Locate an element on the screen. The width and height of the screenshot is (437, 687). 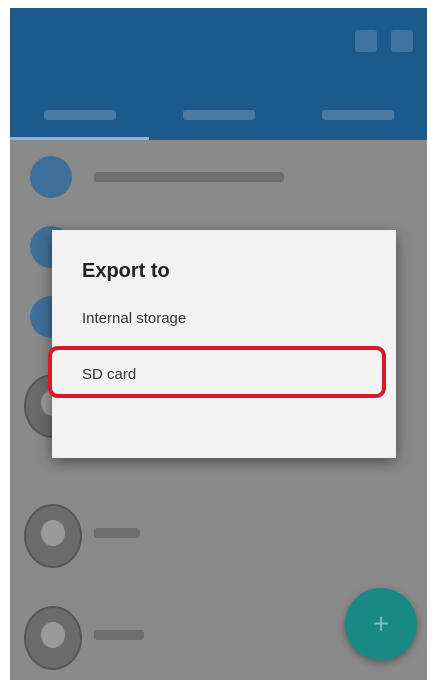
option-disabled is located at coordinates (224, 432).